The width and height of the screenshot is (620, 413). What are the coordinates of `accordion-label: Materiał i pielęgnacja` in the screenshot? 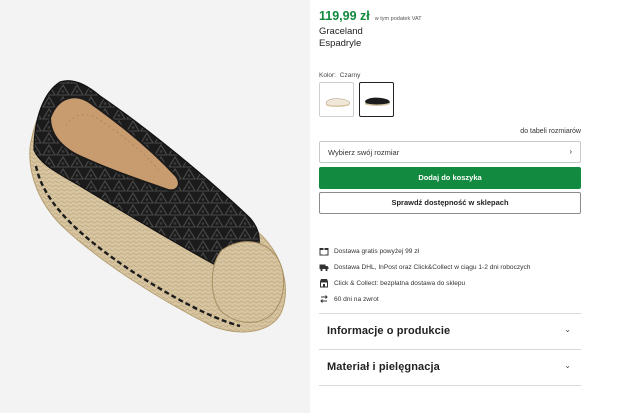 It's located at (383, 367).